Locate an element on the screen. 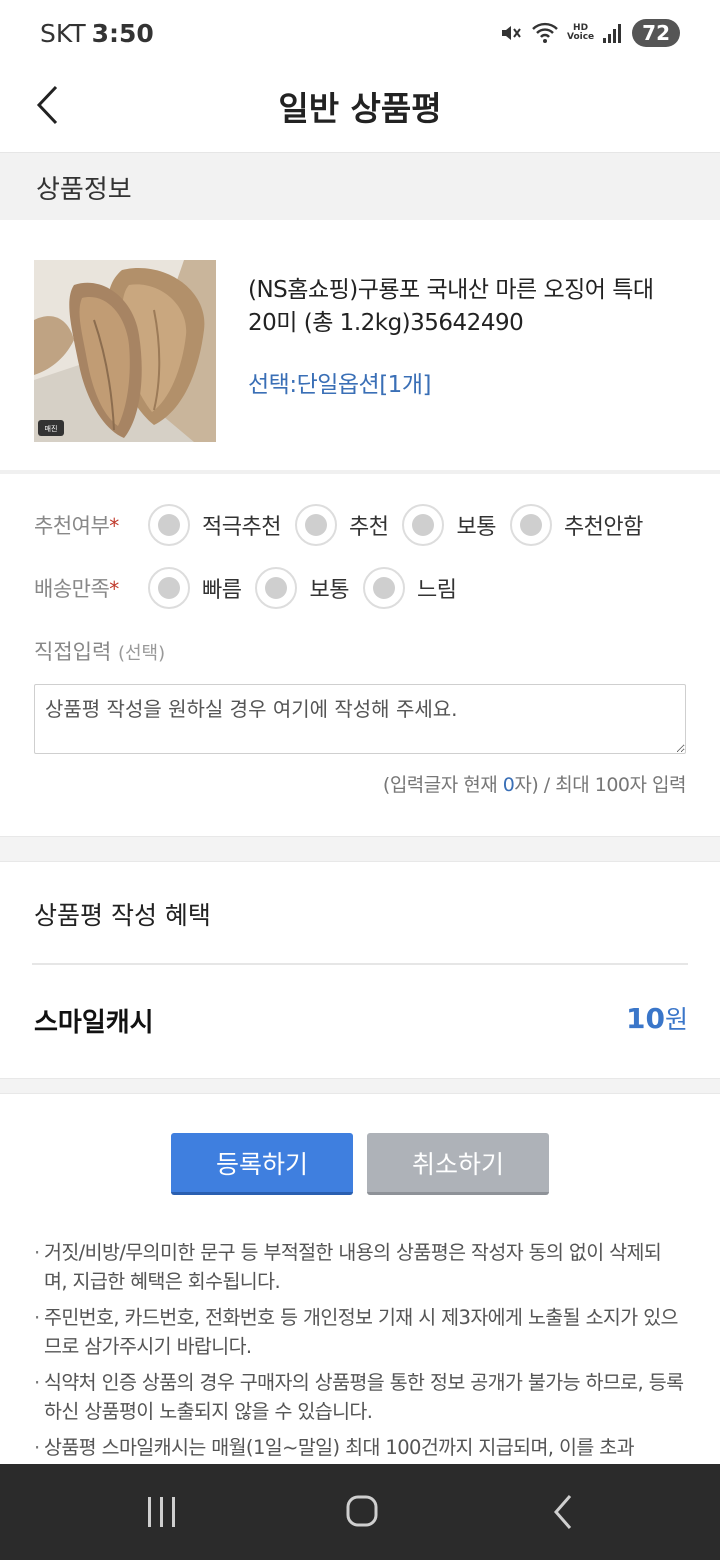  radio-neutral: 보통 is located at coordinates (449, 525).